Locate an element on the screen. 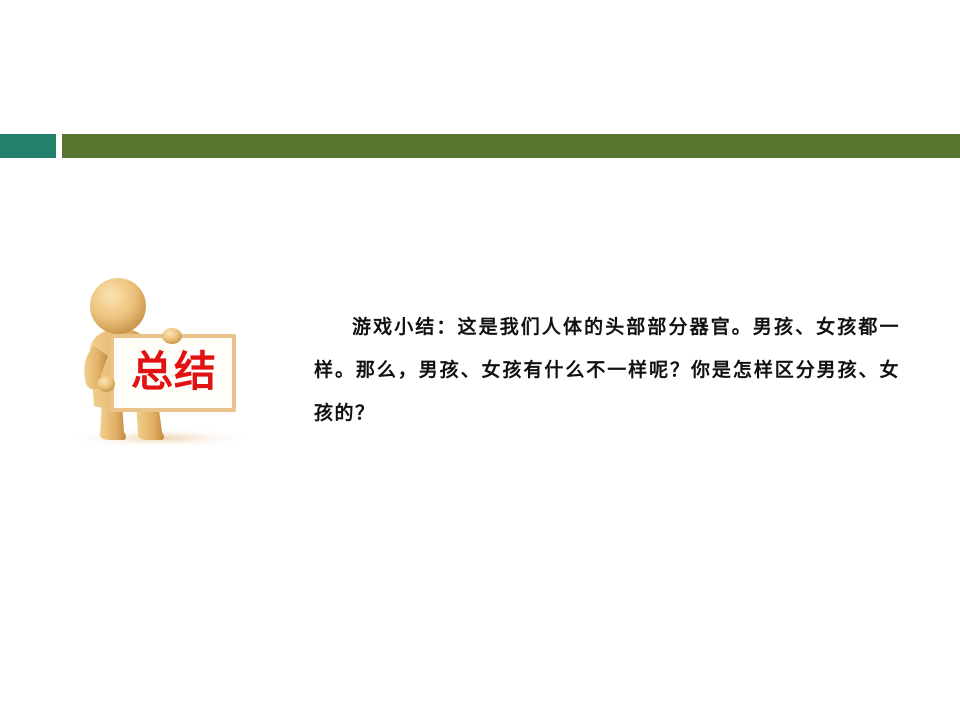 This screenshot has height=720, width=960. header-bar is located at coordinates (511, 146).